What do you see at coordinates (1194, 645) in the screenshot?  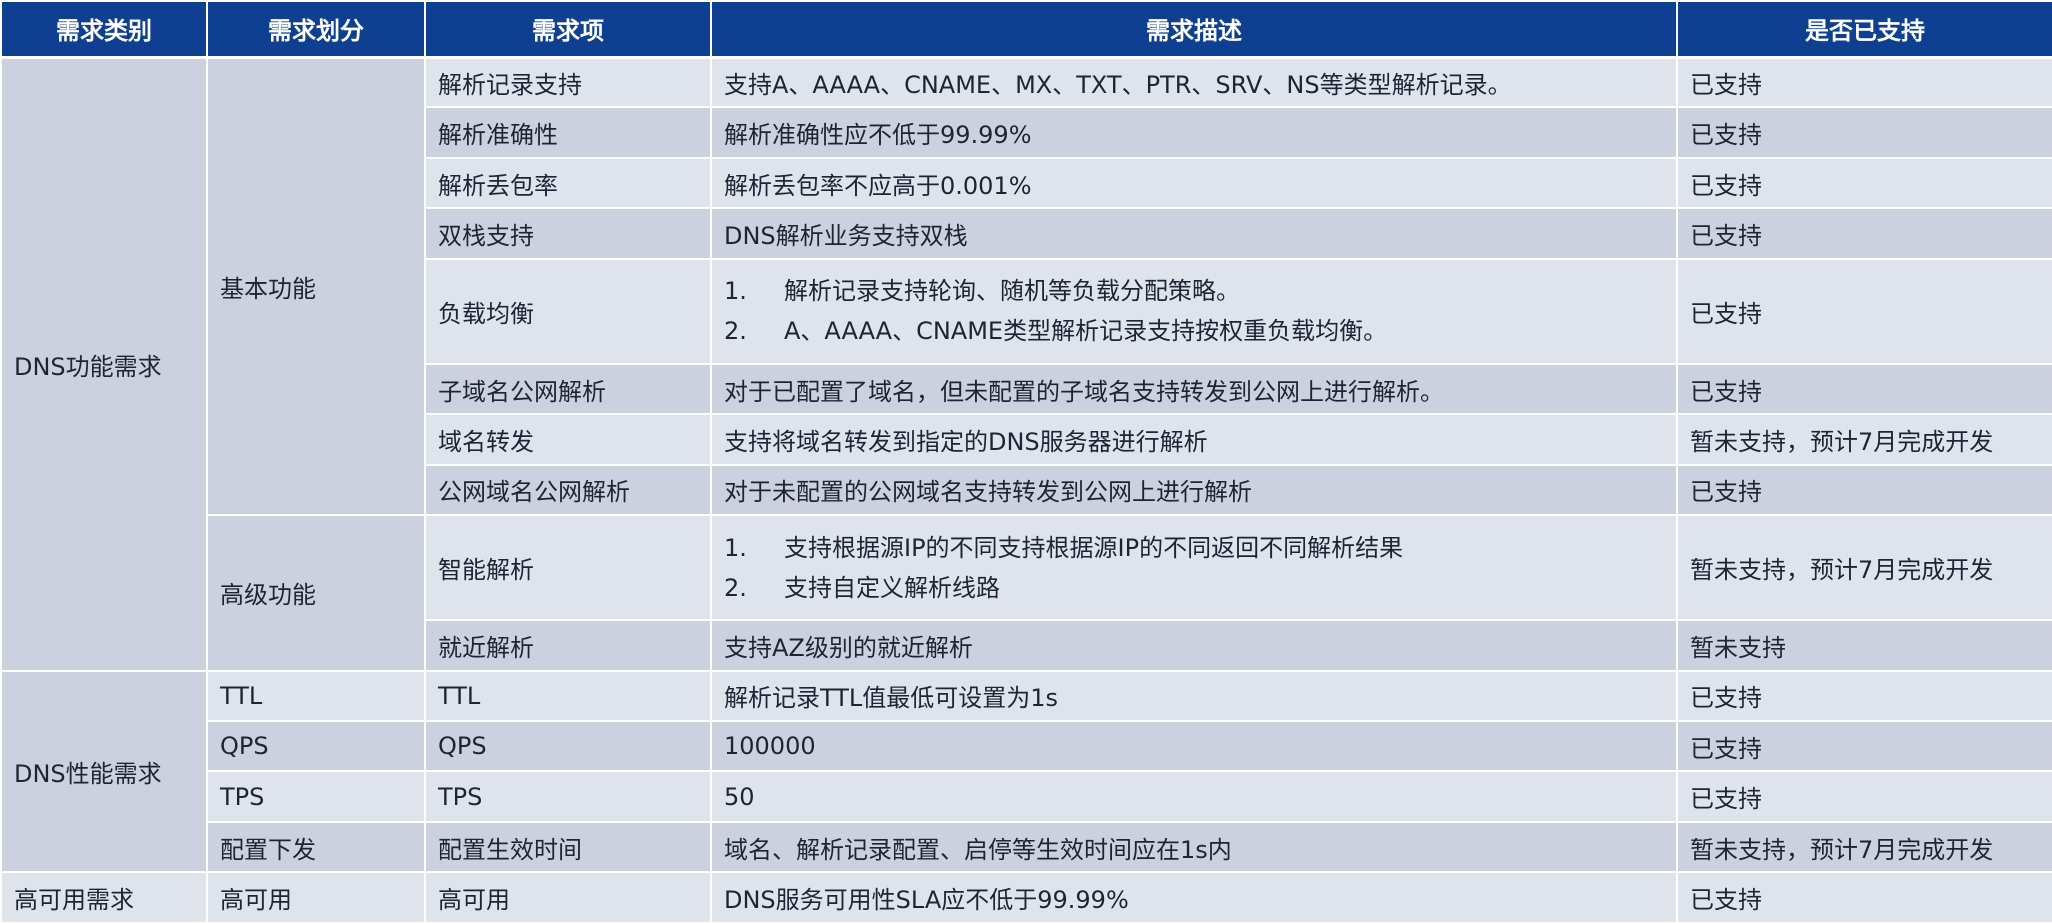 I see `description-cell: 支持AZ级别的就近解析` at bounding box center [1194, 645].